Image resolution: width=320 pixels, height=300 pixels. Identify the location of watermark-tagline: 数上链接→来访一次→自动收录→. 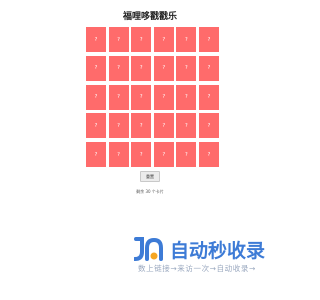
(197, 268).